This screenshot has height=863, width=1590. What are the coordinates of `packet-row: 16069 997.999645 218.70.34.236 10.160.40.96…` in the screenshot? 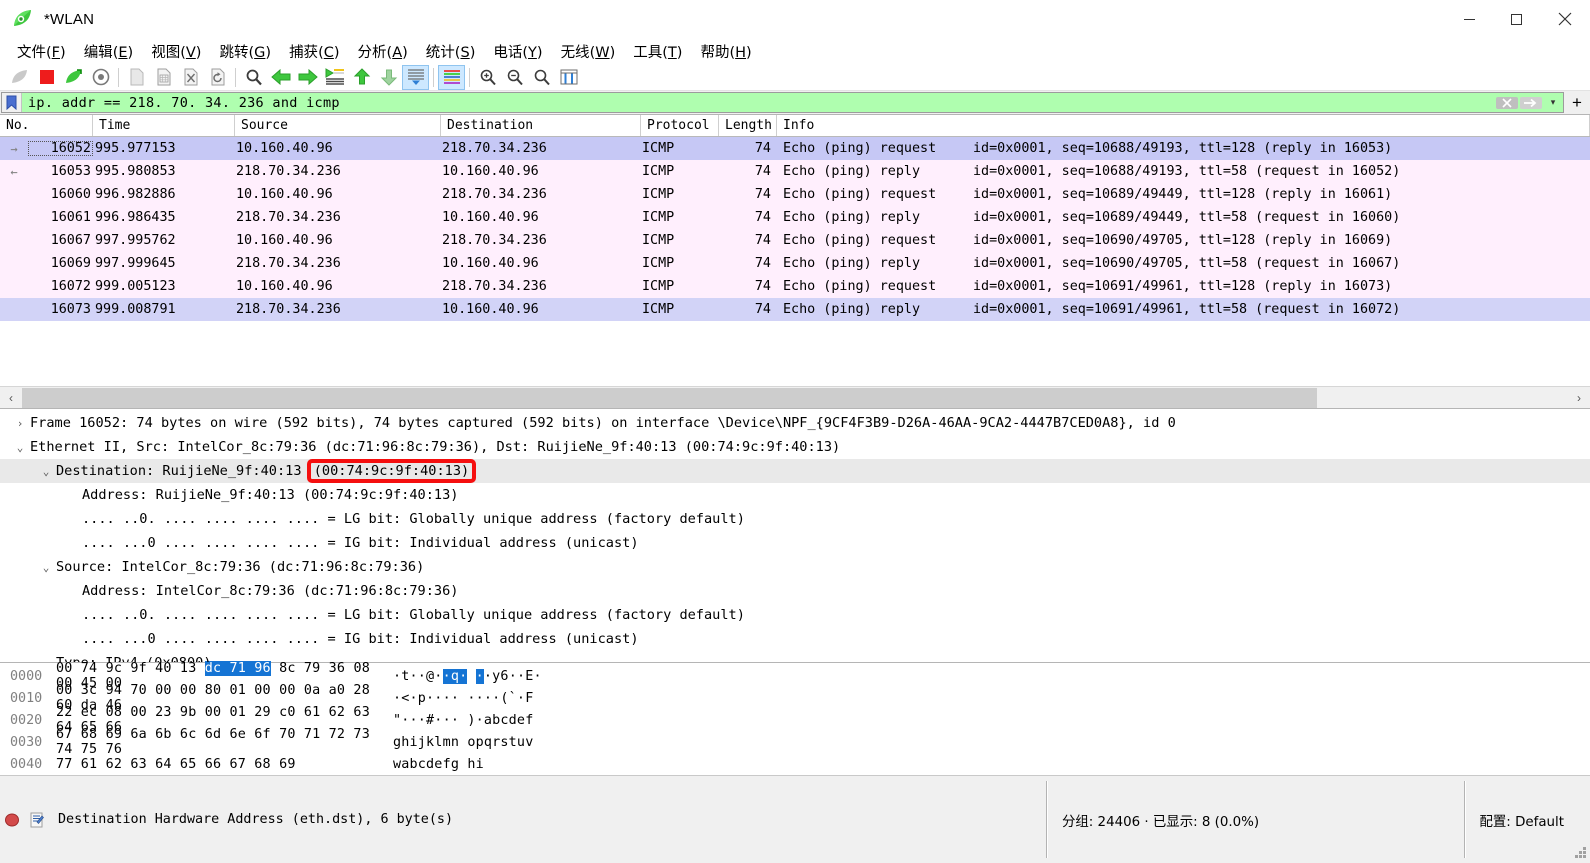 It's located at (795, 263).